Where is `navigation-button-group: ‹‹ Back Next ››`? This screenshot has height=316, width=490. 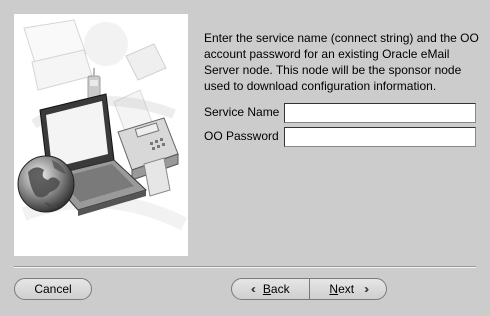 navigation-button-group: ‹‹ Back Next ›› is located at coordinates (309, 289).